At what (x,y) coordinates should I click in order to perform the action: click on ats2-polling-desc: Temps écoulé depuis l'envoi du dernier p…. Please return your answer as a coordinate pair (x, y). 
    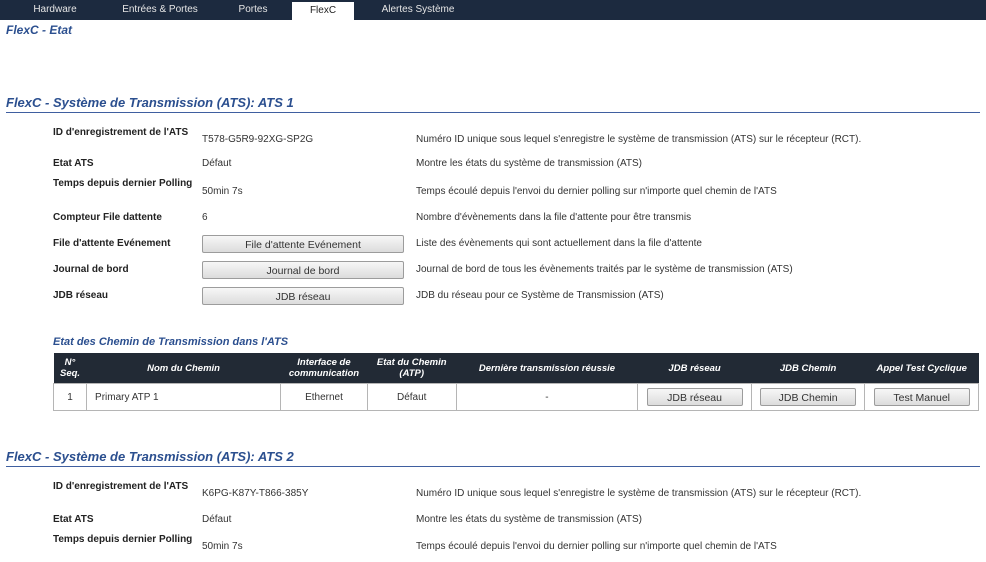
    Looking at the image, I should click on (596, 546).